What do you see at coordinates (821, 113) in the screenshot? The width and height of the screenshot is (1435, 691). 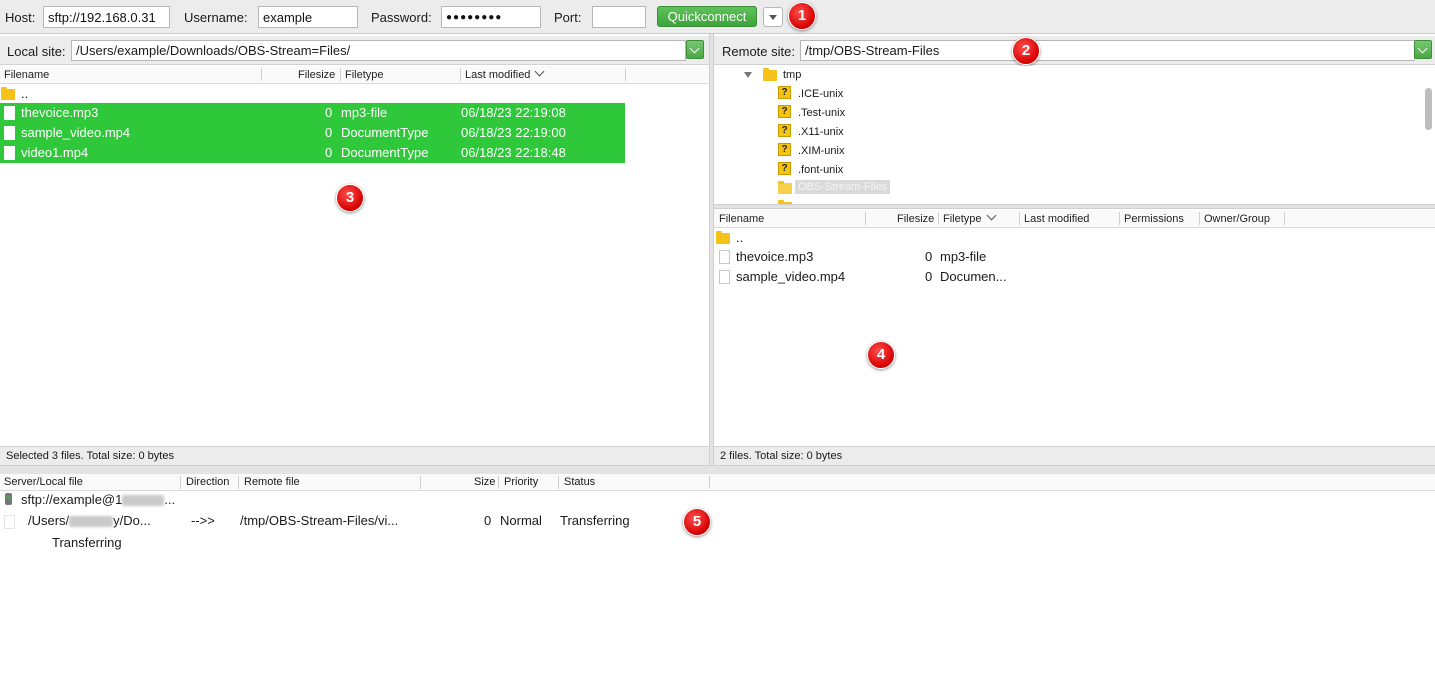 I see `tree-item: .Test-unix` at bounding box center [821, 113].